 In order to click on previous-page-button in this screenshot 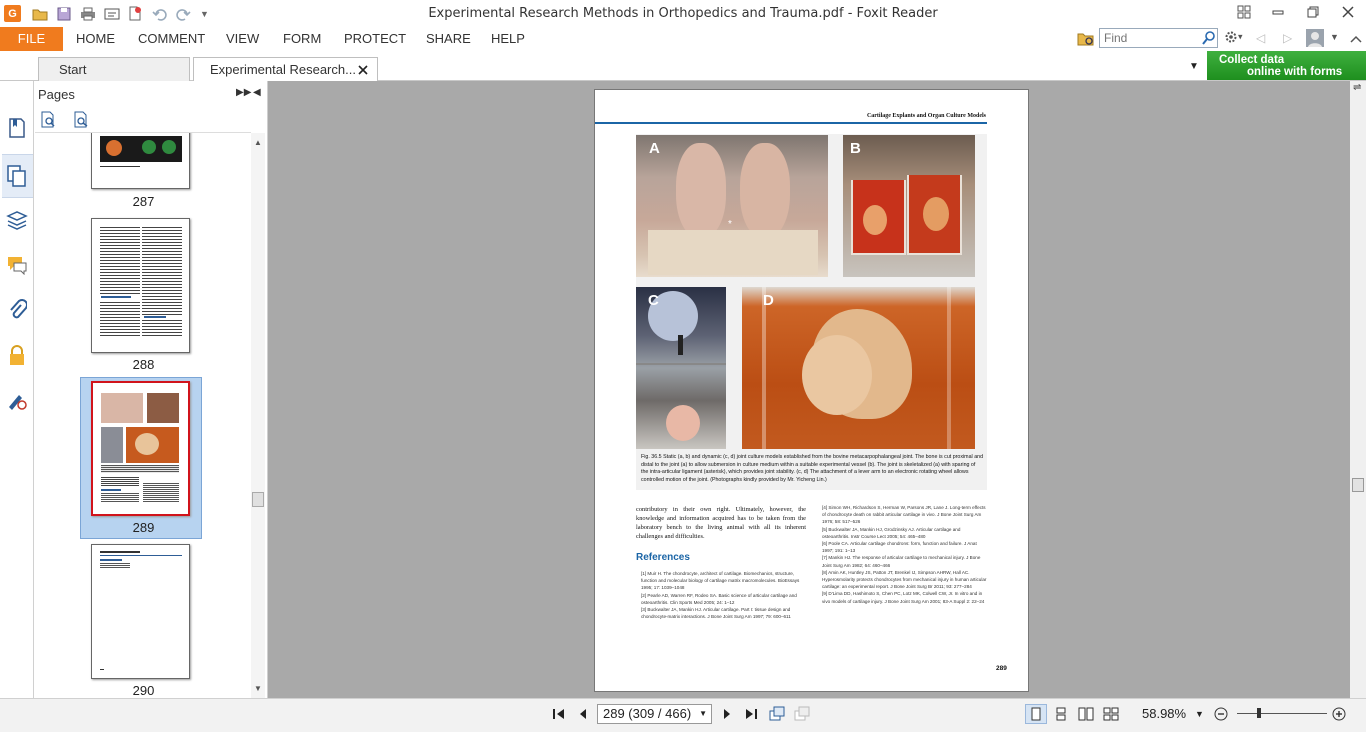, I will do `click(583, 714)`.